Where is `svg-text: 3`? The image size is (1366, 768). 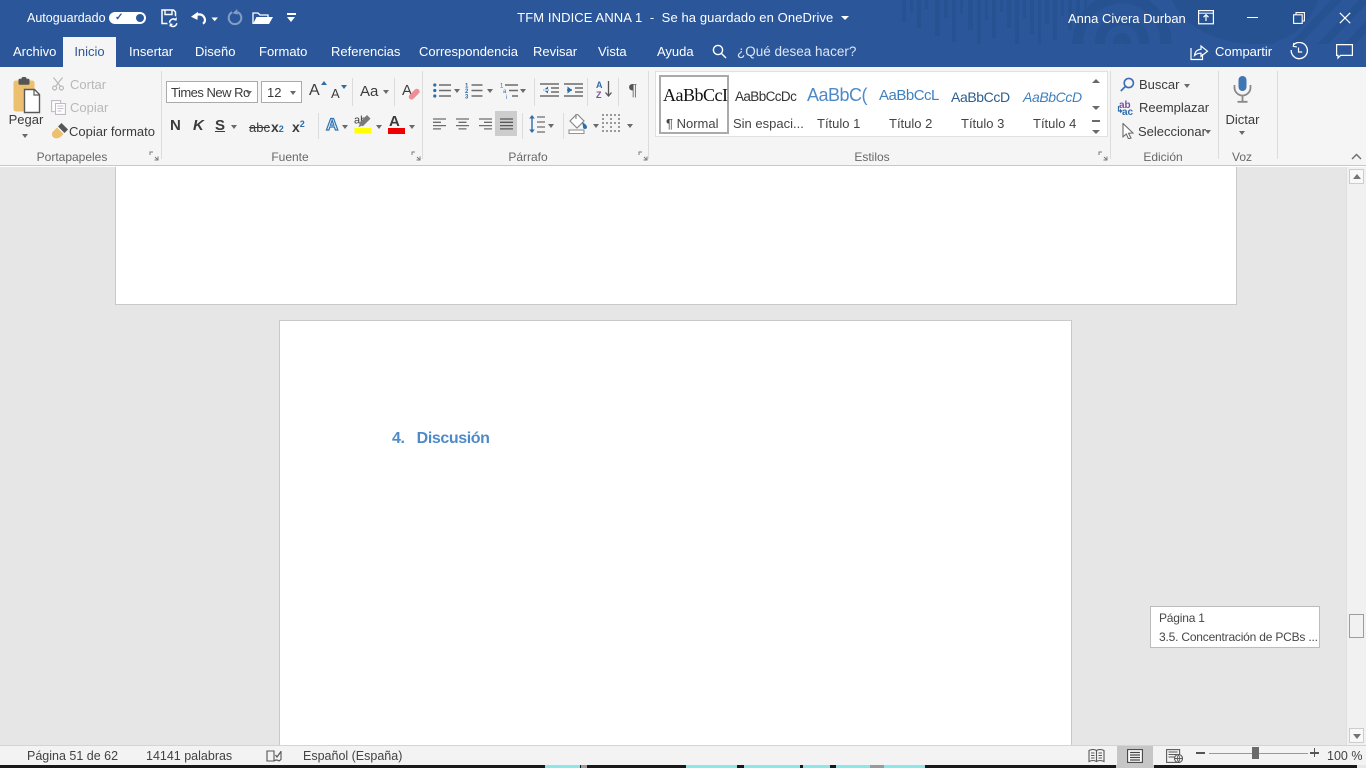 svg-text: 3 is located at coordinates (467, 97).